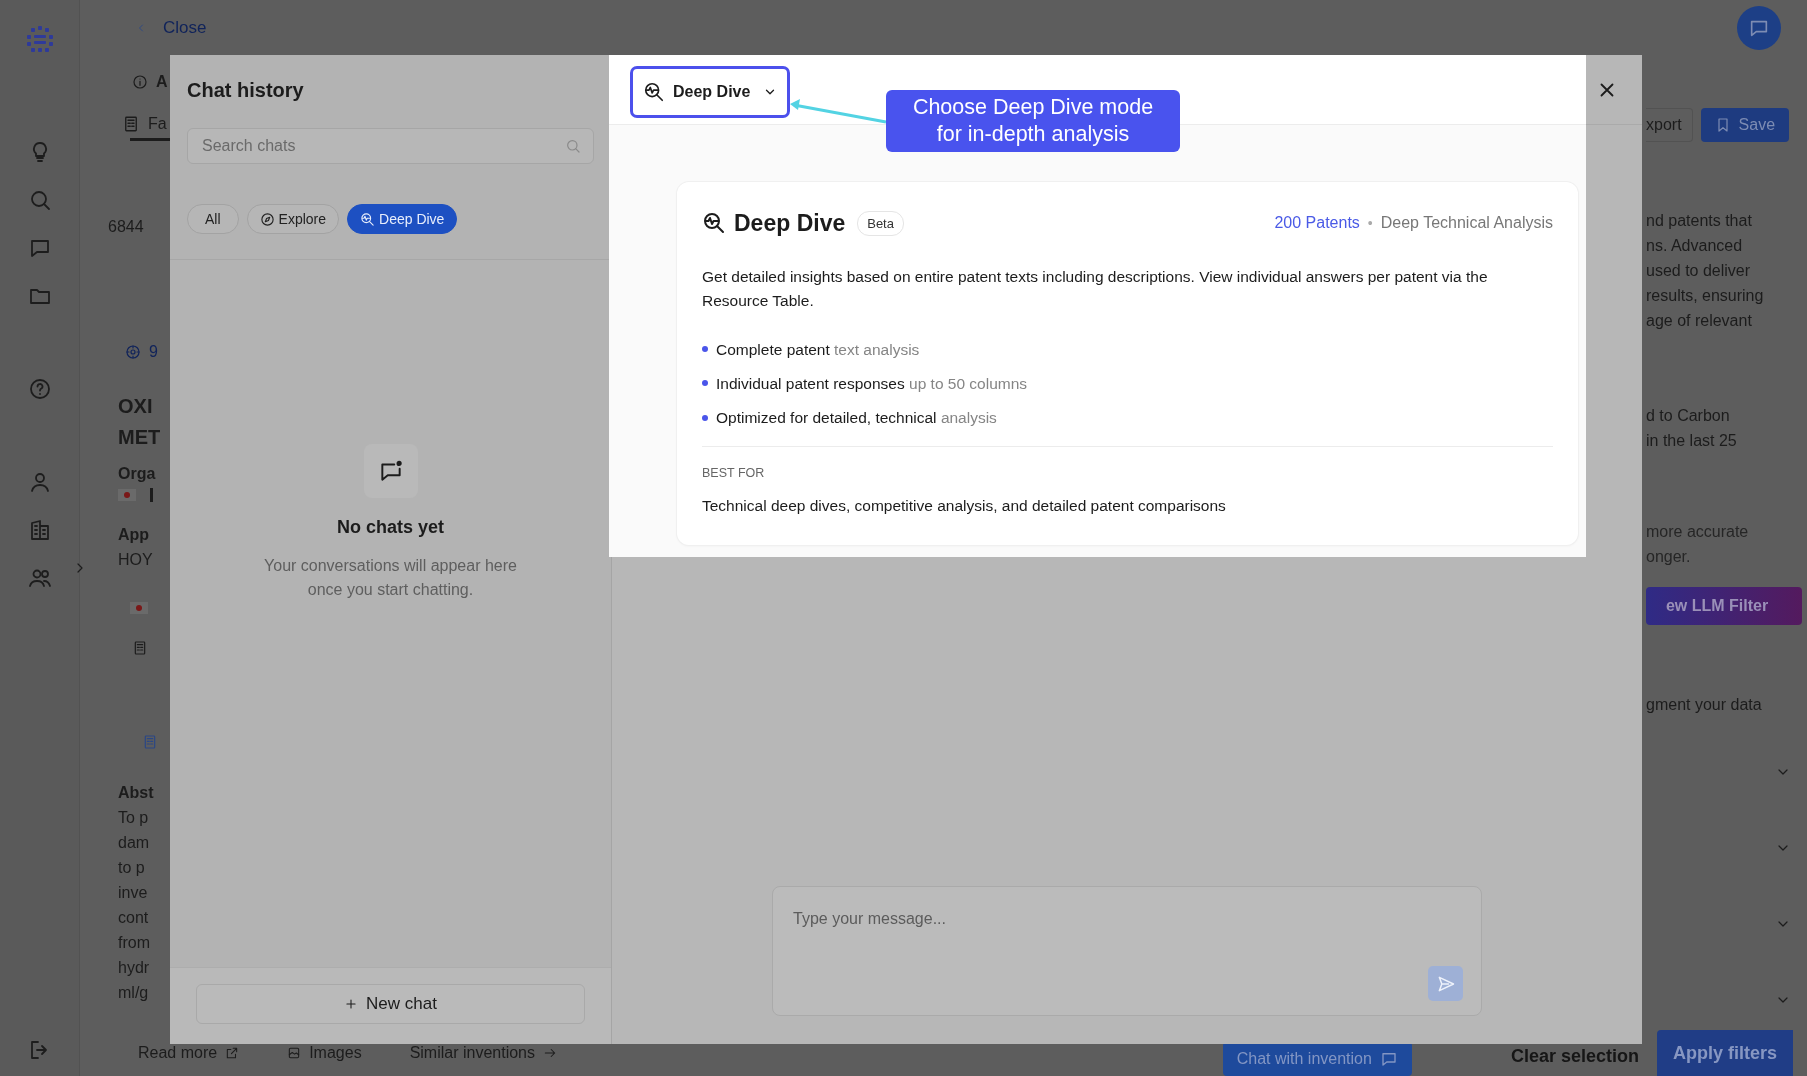  Describe the element at coordinates (1033, 121) in the screenshot. I see `callout-label: Choose Deep Dive mode for in-depth analysis` at that location.